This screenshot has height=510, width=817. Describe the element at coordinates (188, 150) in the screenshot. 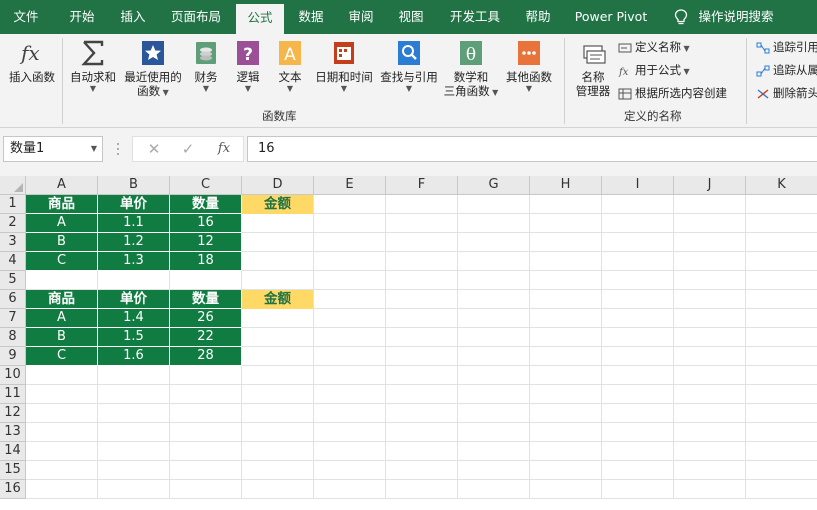

I see `check-icon: ✓` at that location.